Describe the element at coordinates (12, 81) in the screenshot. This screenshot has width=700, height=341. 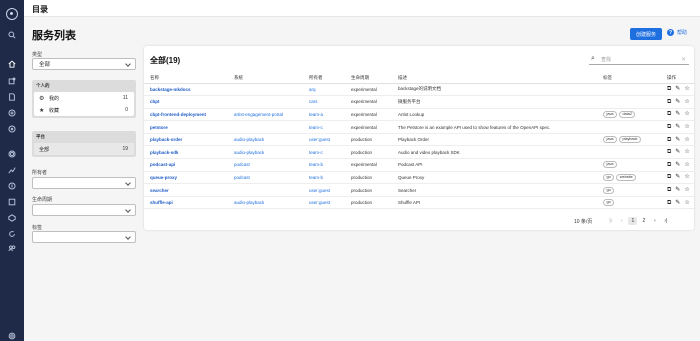
I see `extension-icon` at that location.